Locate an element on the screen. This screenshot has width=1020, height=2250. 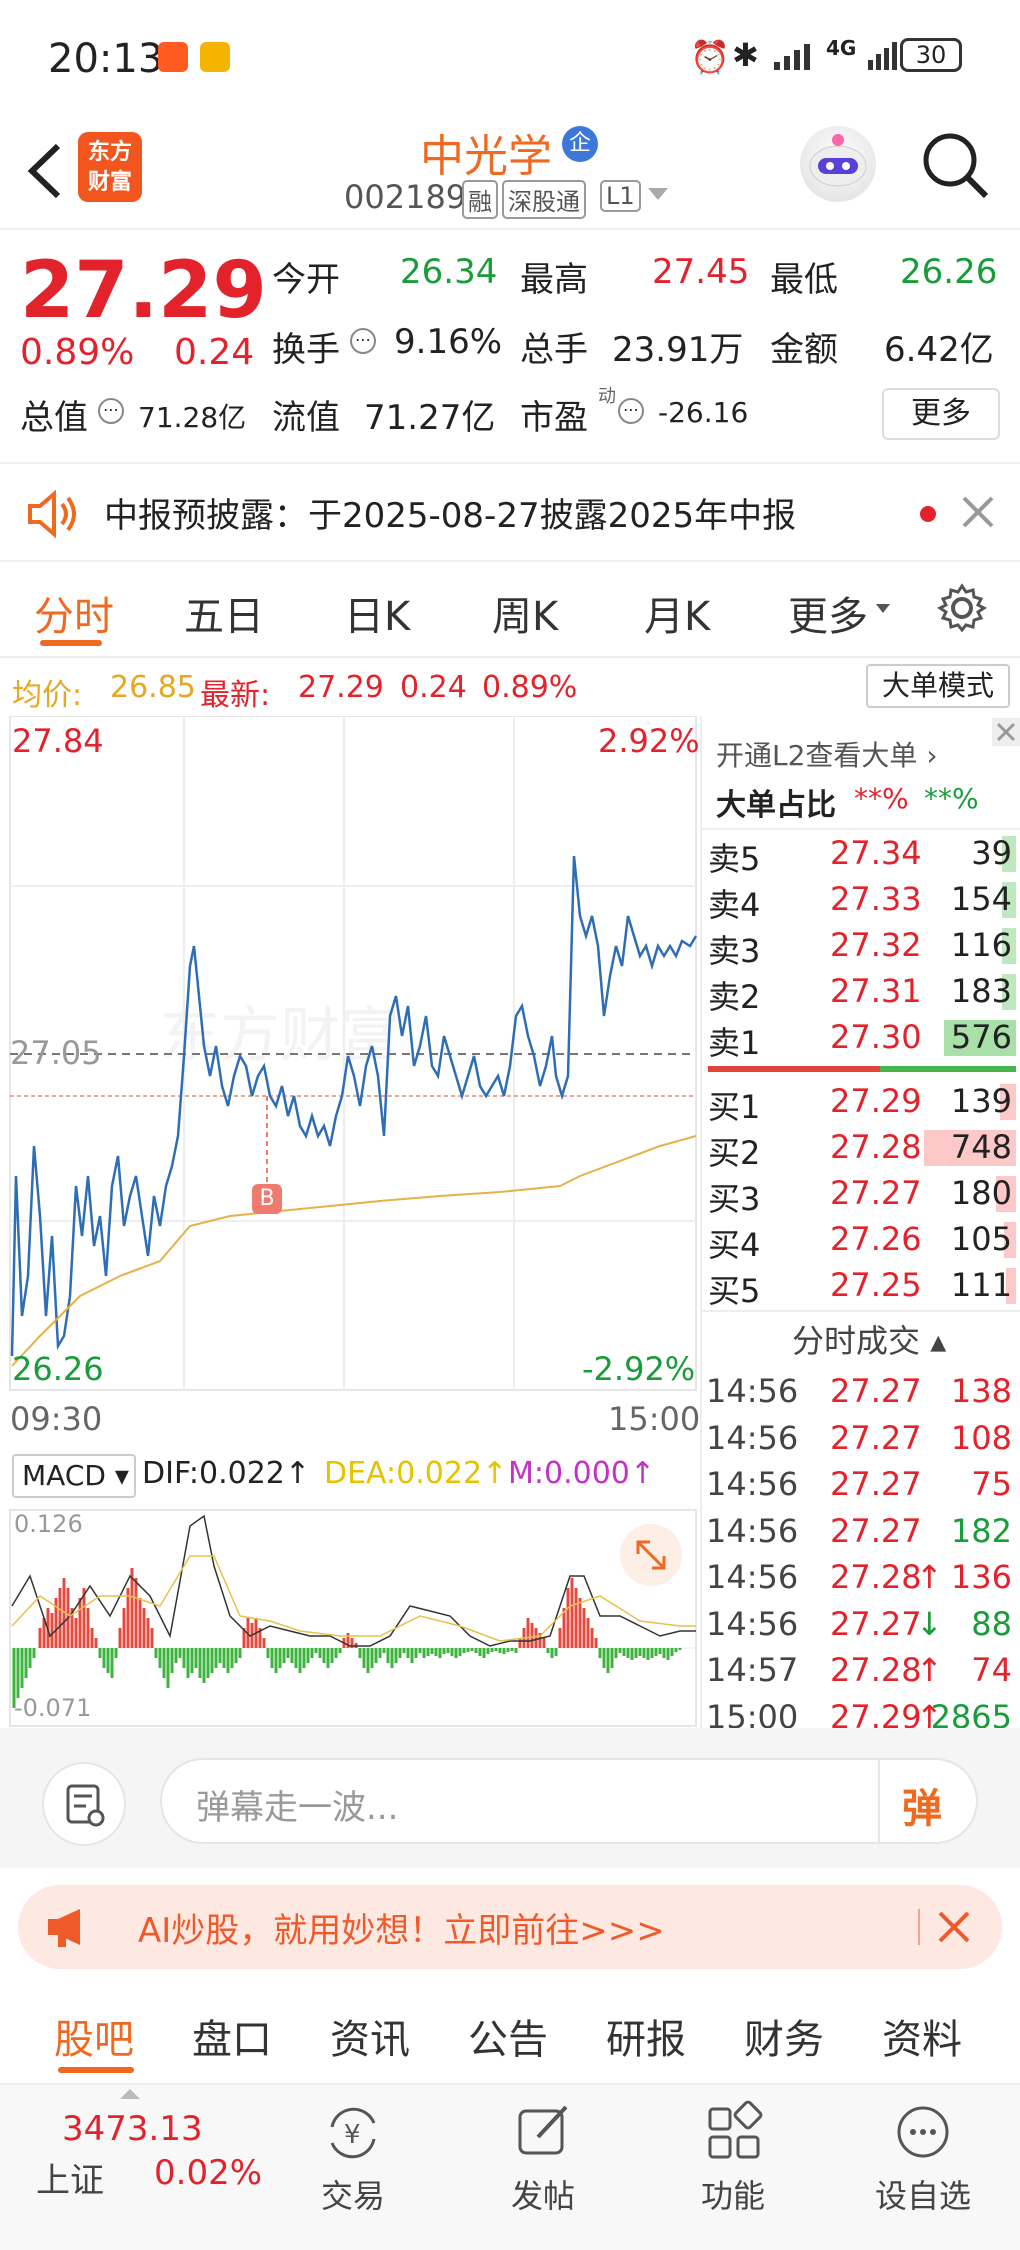
comment-bar: 弹幕走一波... 弹 is located at coordinates (510, 1798).